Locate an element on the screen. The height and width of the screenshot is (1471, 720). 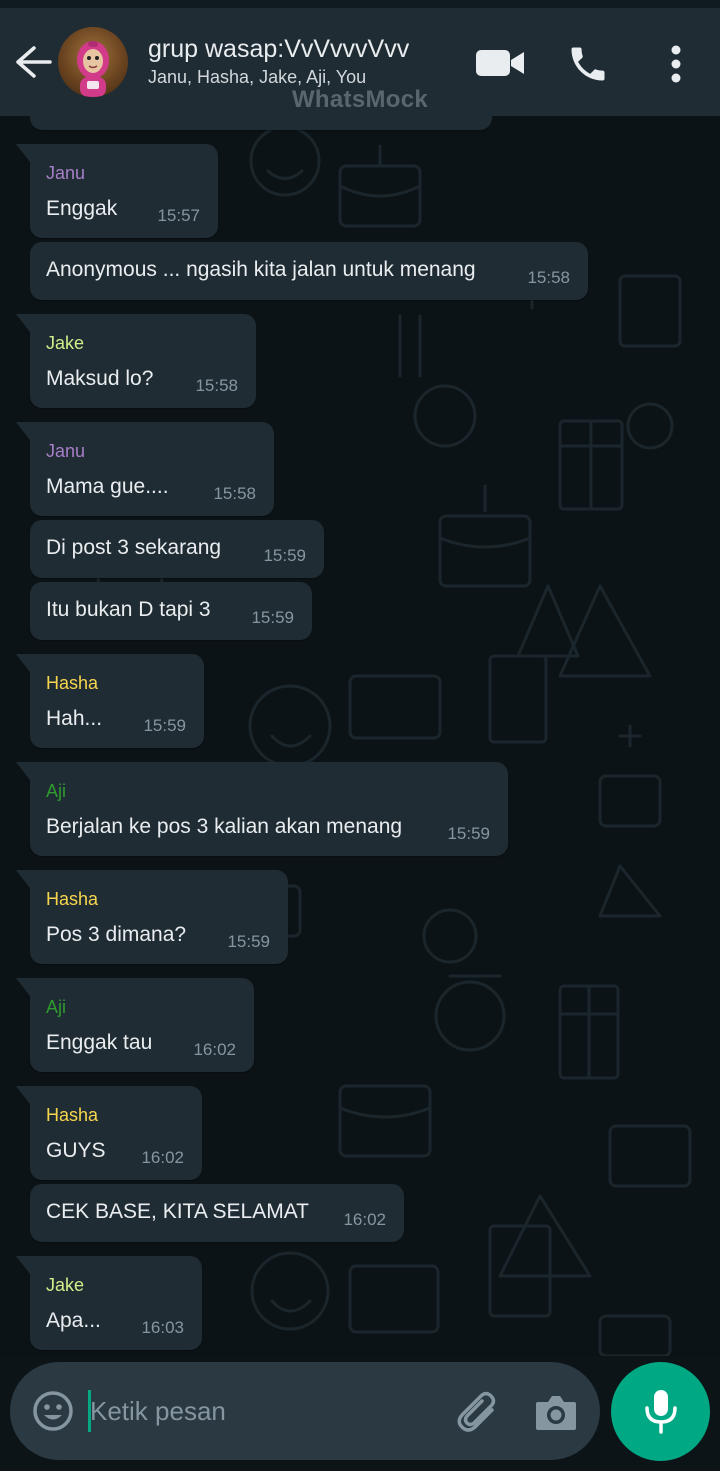
video-call-button is located at coordinates (500, 63).